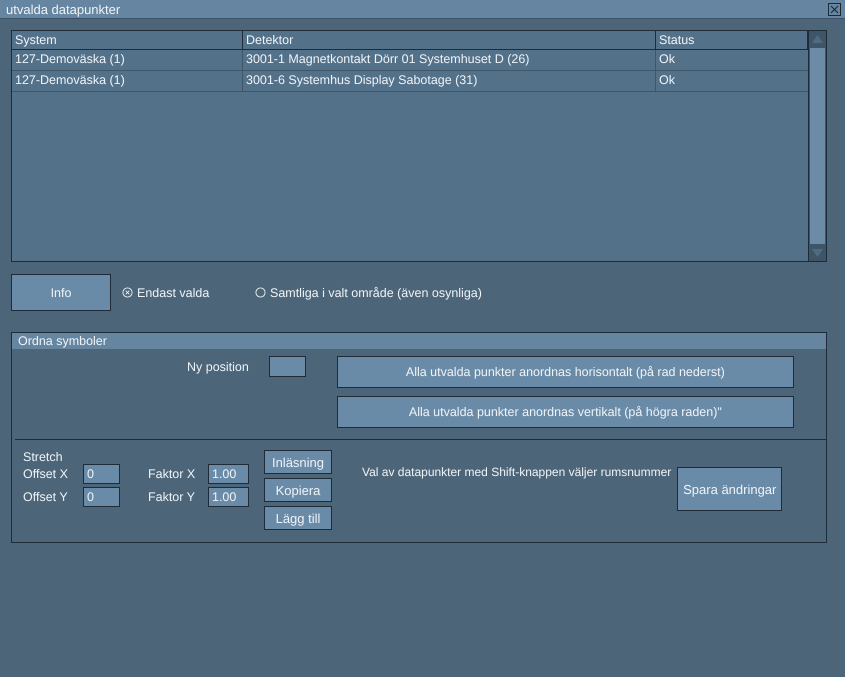 This screenshot has height=677, width=845. Describe the element at coordinates (517, 473) in the screenshot. I see `hint-text: Val av datapunkter med Shift-knappen väljer rumsnummer` at that location.